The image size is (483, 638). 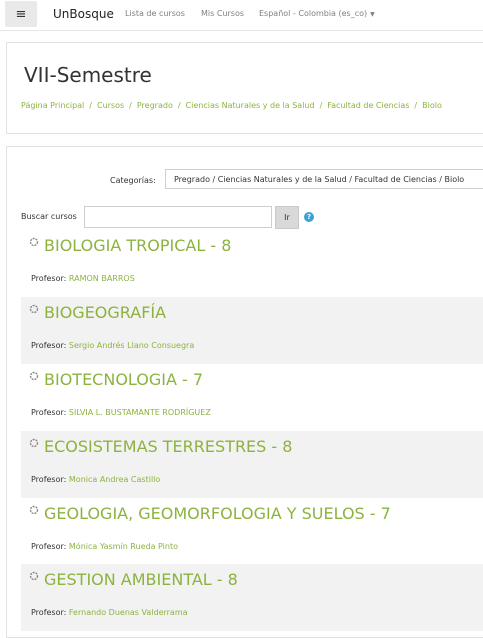 I want to click on breadcrumb-pregrado: Pregrado, so click(x=155, y=105).